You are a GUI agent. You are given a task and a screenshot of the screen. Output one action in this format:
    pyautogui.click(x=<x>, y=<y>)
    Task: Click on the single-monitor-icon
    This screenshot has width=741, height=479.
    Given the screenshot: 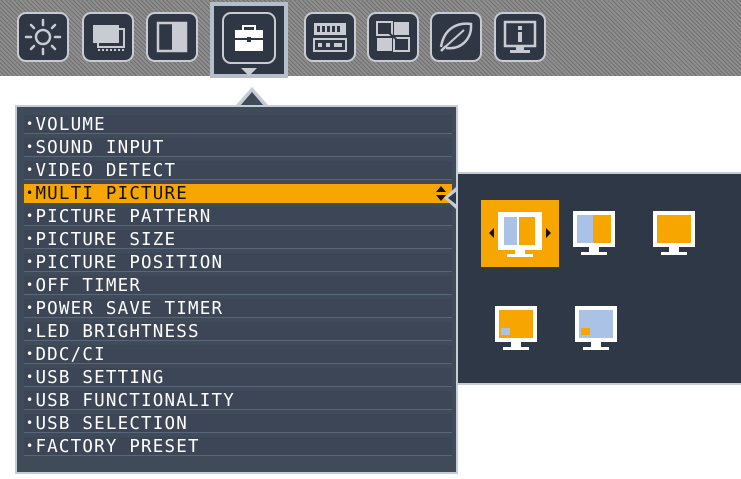 What is the action you would take?
    pyautogui.click(x=674, y=233)
    